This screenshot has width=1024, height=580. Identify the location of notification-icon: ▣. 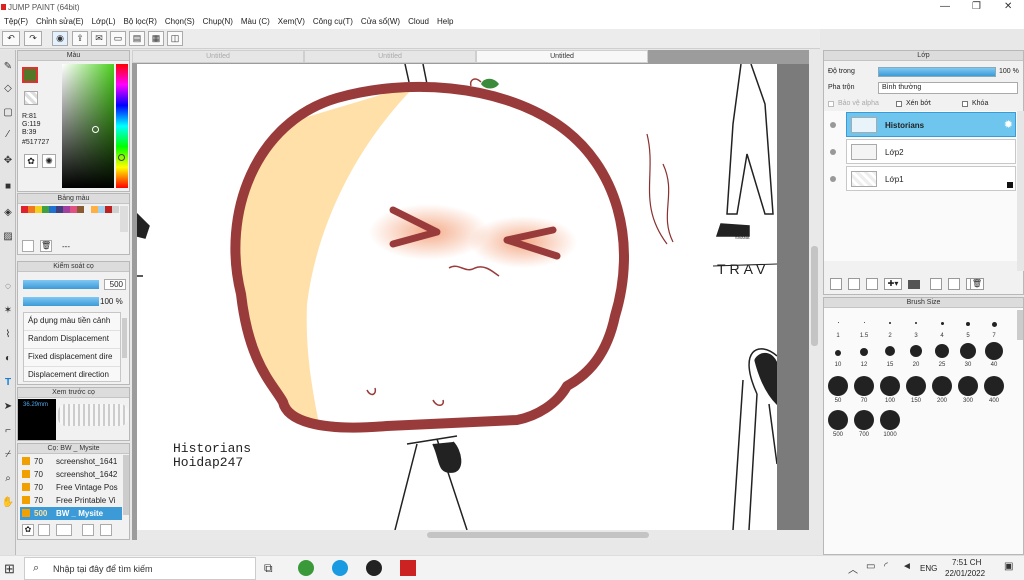
(1008, 566).